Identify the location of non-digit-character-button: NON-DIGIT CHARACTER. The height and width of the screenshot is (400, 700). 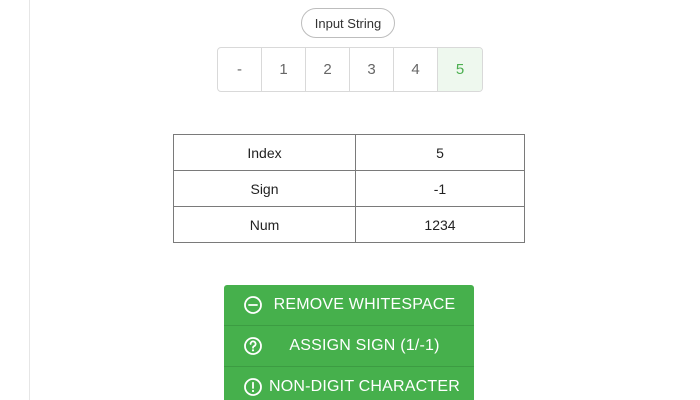
(349, 383).